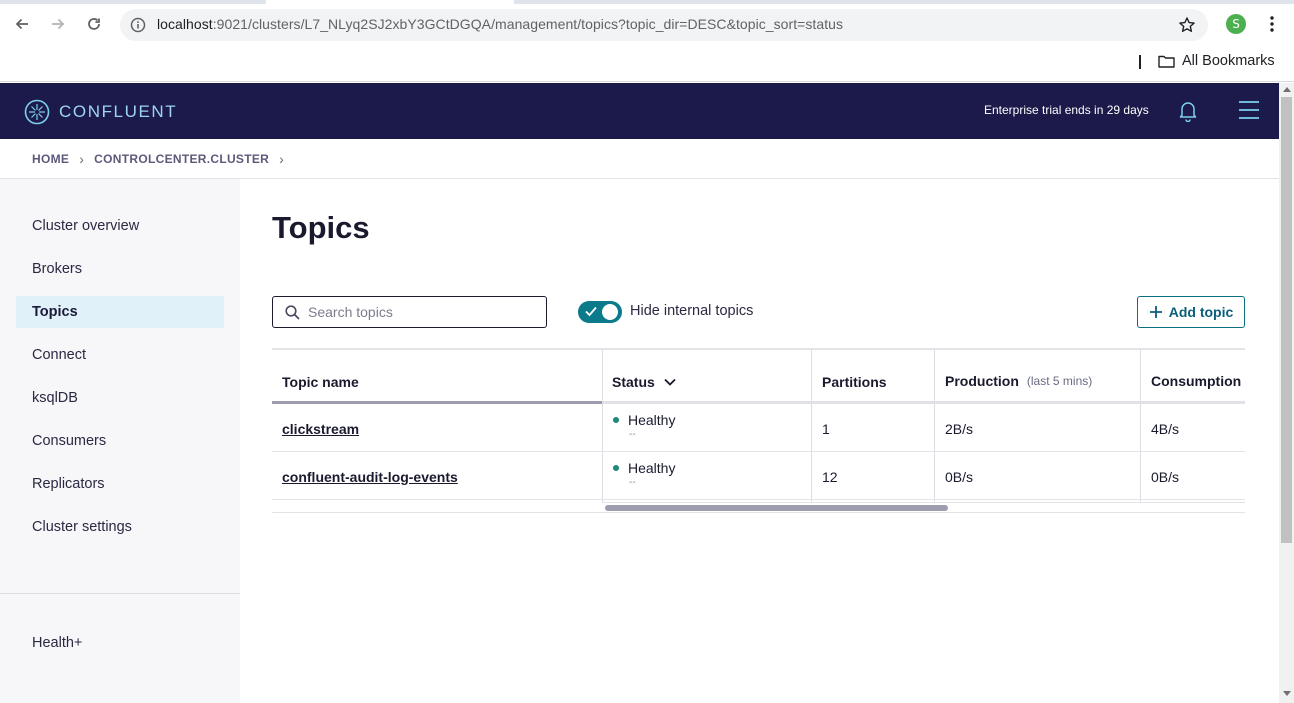  I want to click on sidebar-item-health-plus: Health+, so click(120, 643).